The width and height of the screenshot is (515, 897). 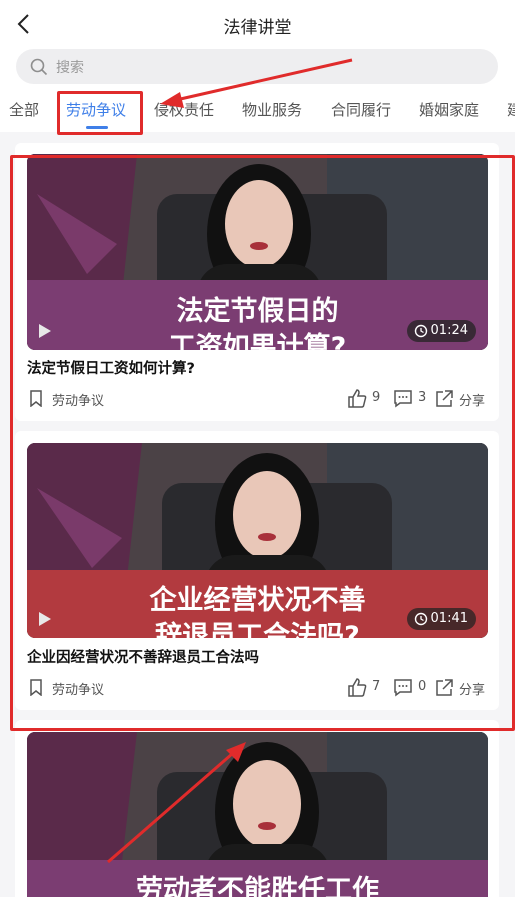 What do you see at coordinates (449, 109) in the screenshot?
I see `tab-marriage-family: 婚姻家庭` at bounding box center [449, 109].